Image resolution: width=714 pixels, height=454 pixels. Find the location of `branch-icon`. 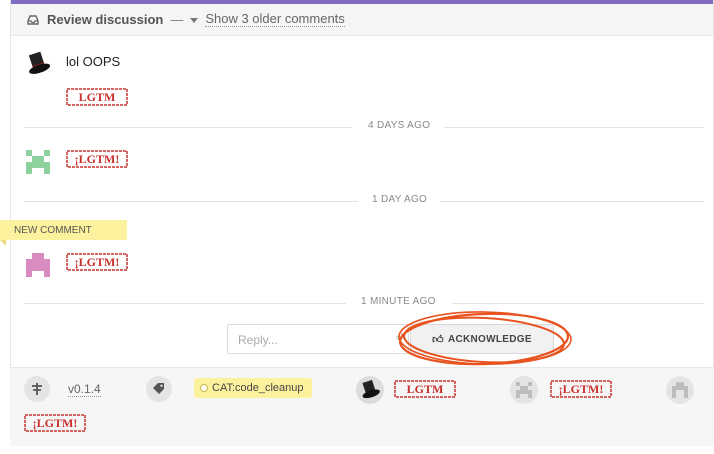

branch-icon is located at coordinates (37, 389).